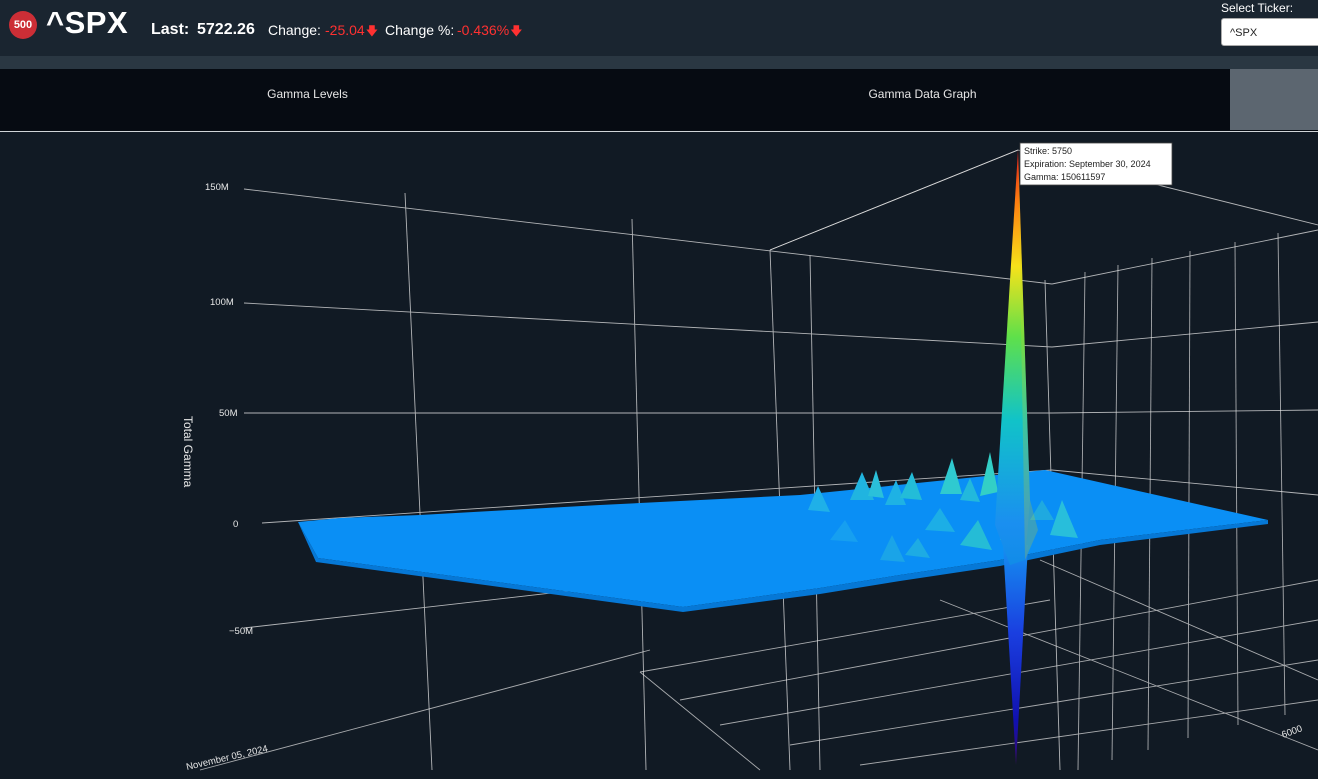  Describe the element at coordinates (1274, 99) in the screenshot. I see `tab-active-3d` at that location.